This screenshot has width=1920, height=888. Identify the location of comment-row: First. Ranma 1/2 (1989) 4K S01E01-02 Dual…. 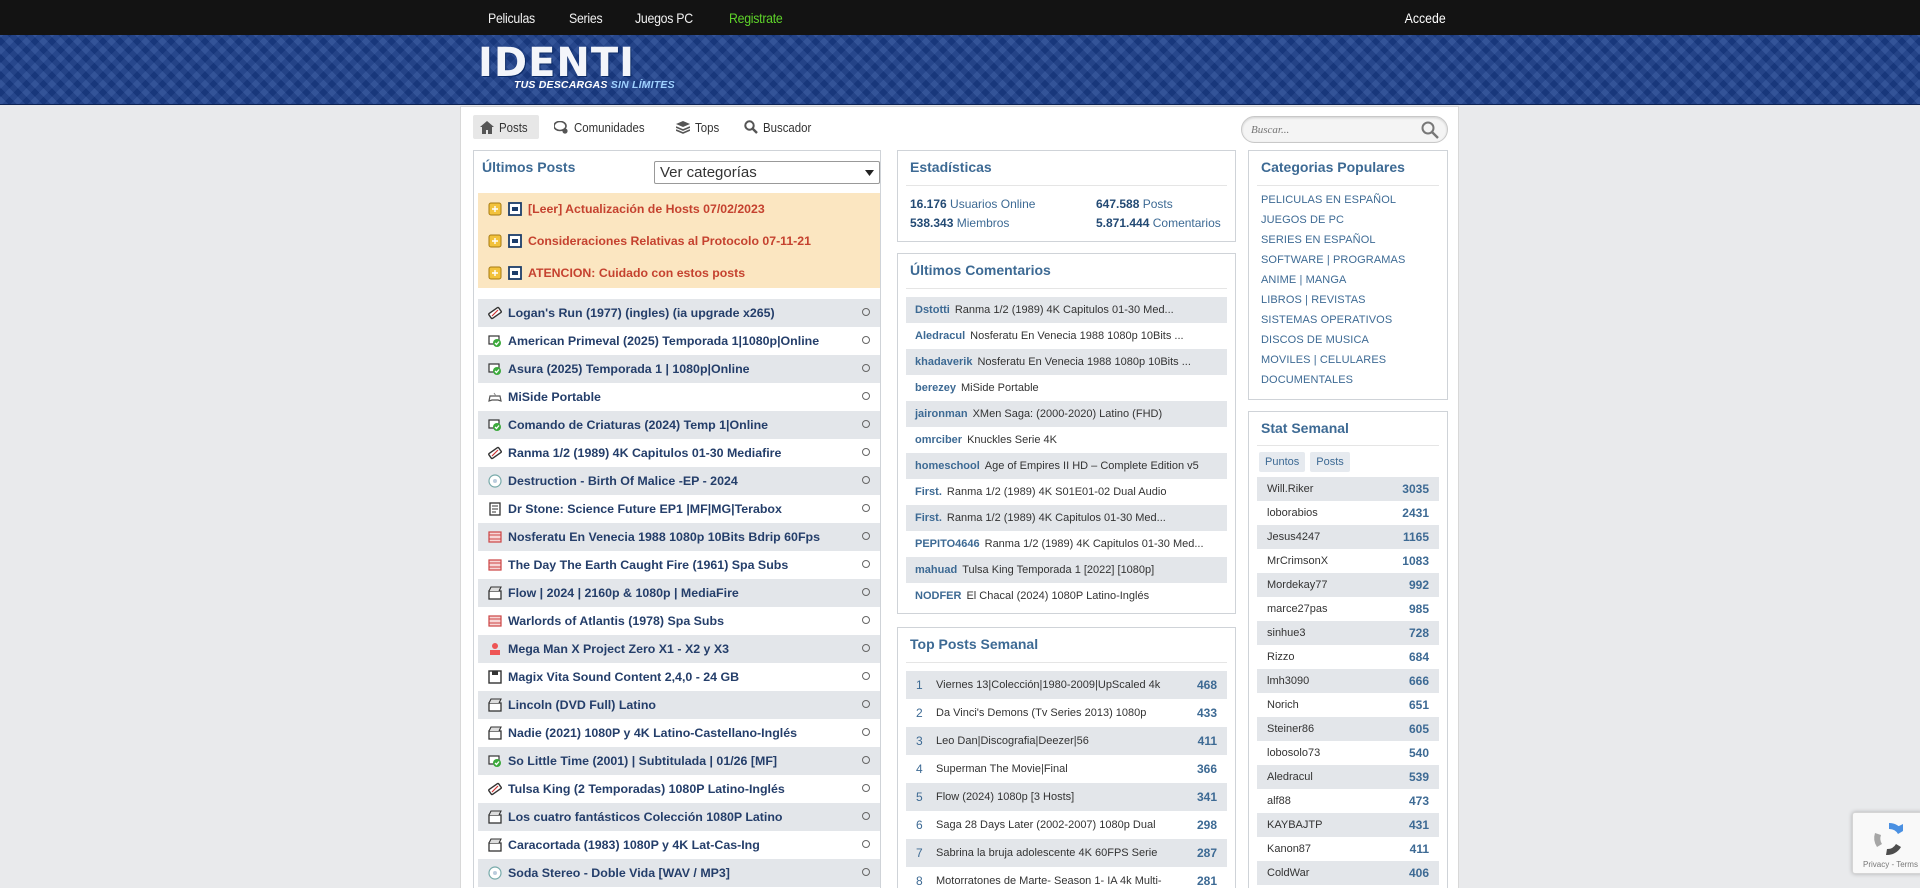
(1066, 492).